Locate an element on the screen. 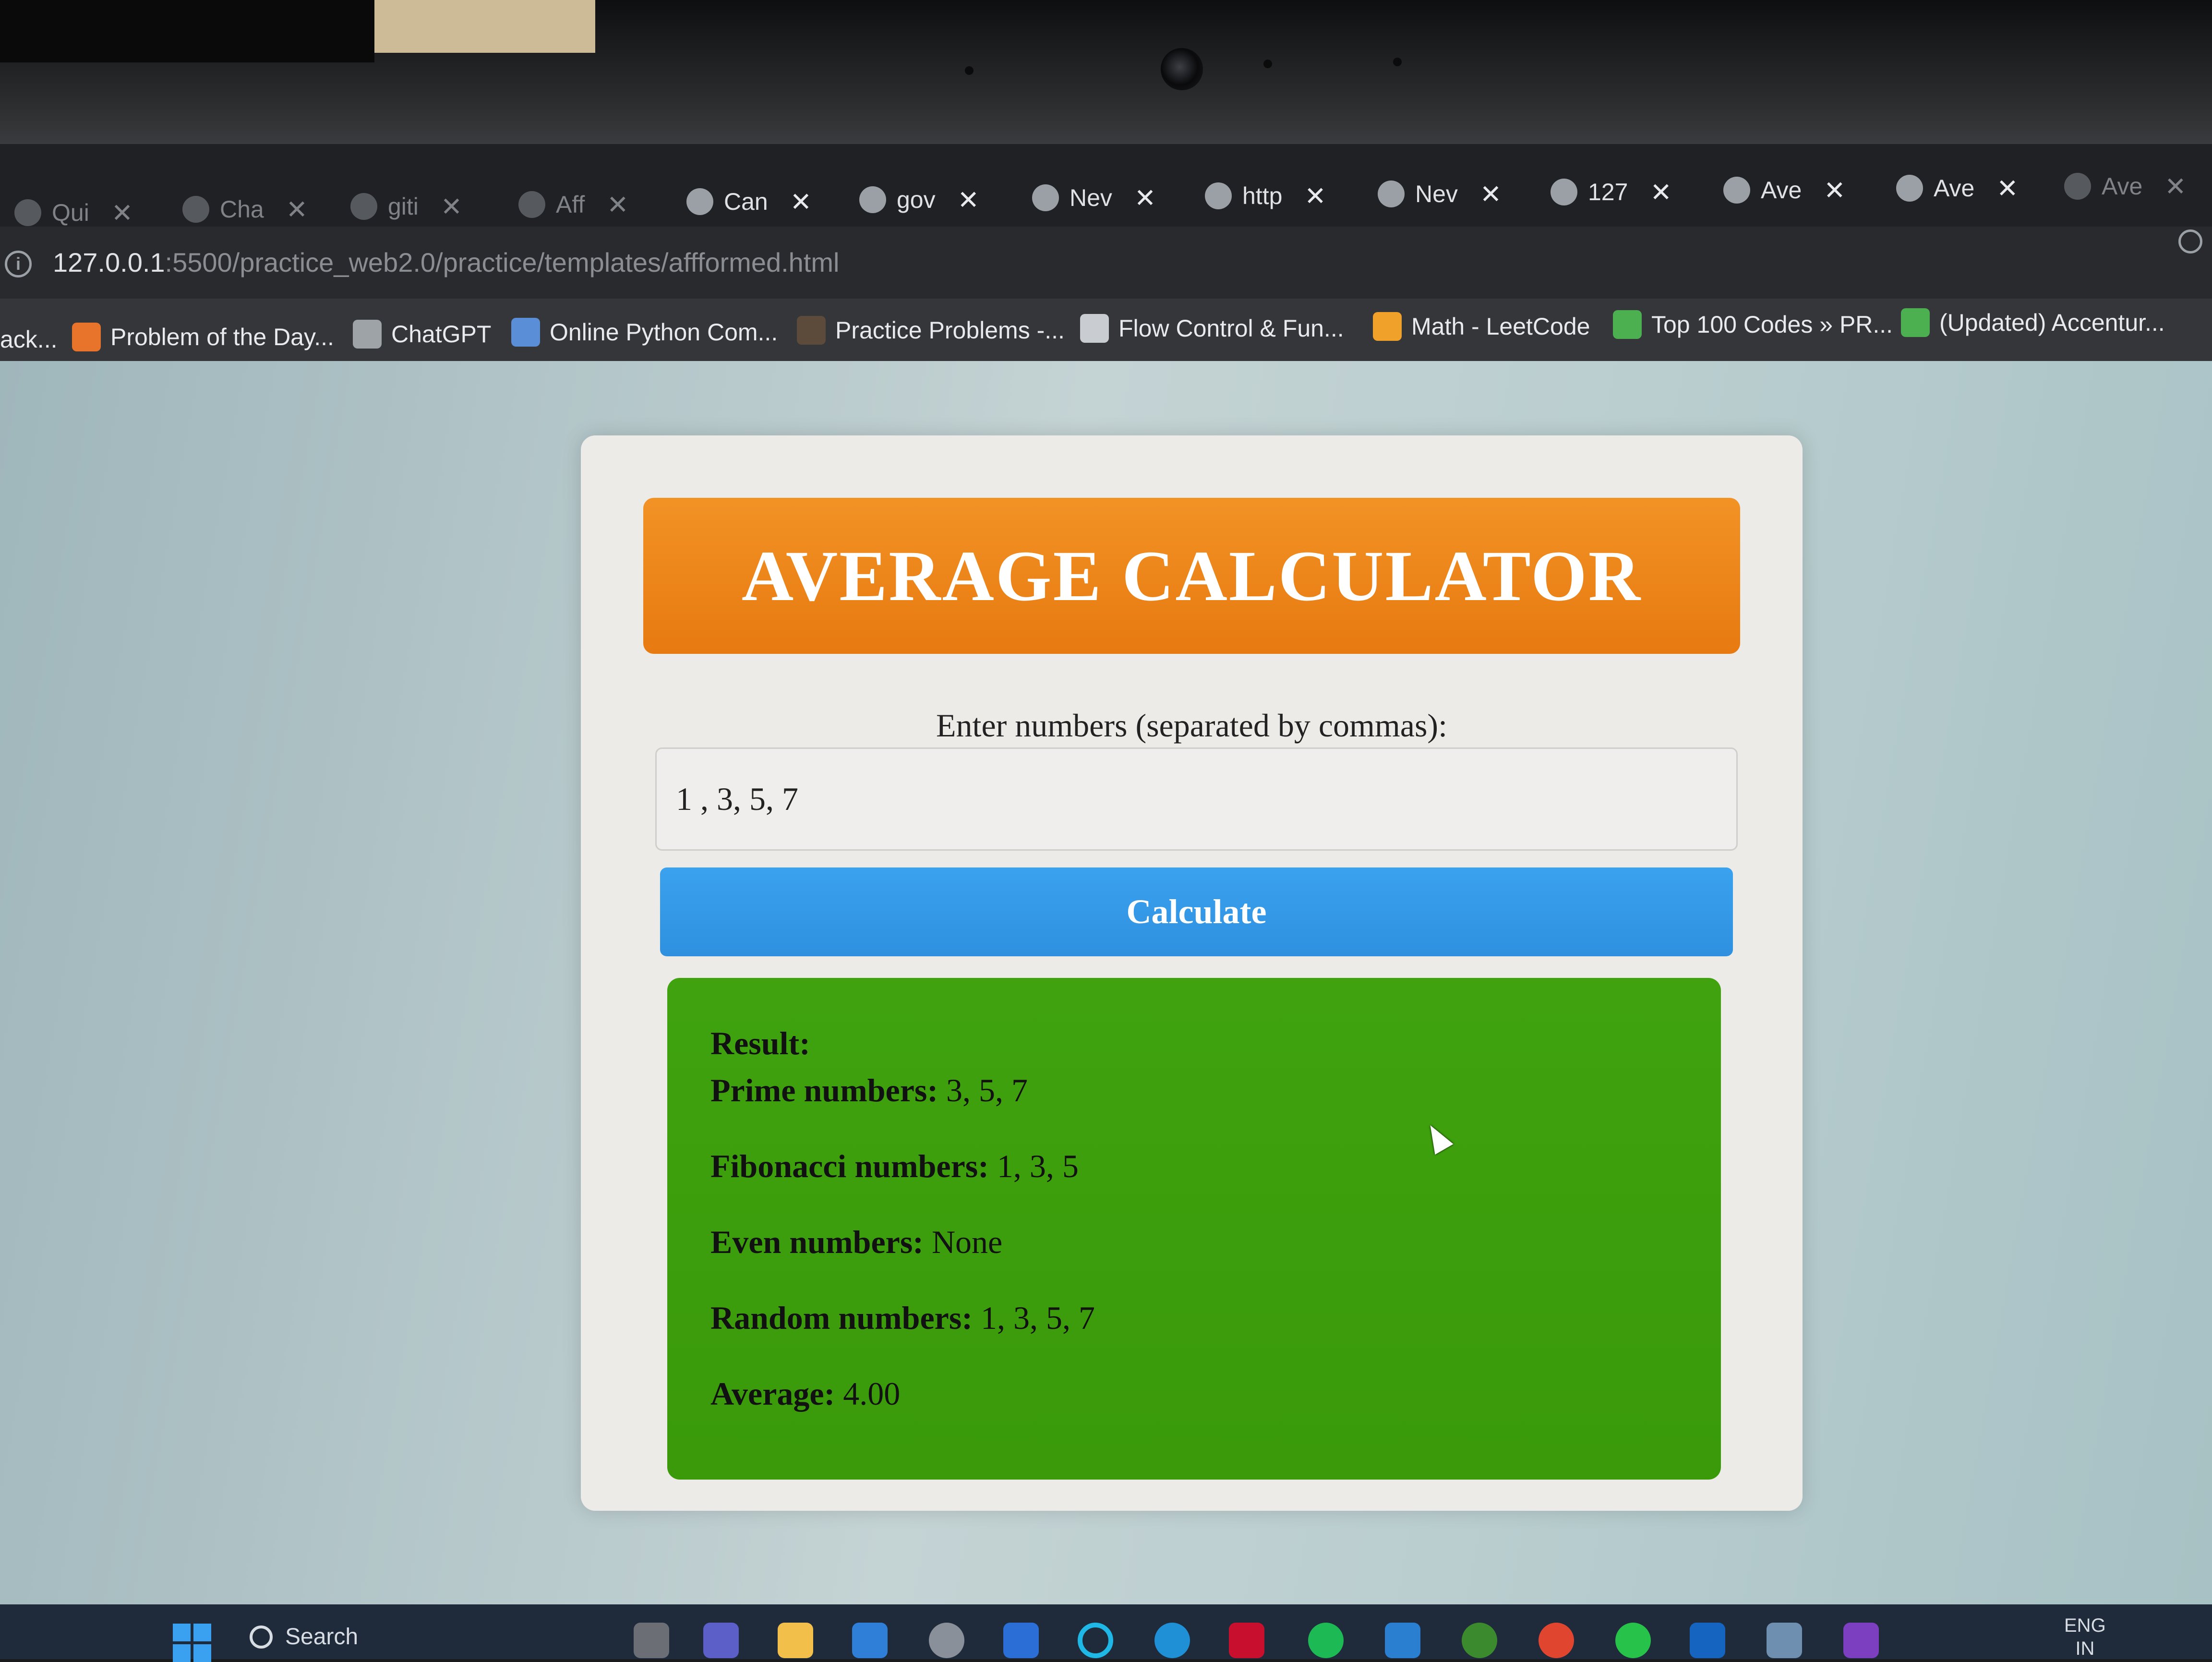 The image size is (2212, 1662). search-icon is located at coordinates (261, 1637).